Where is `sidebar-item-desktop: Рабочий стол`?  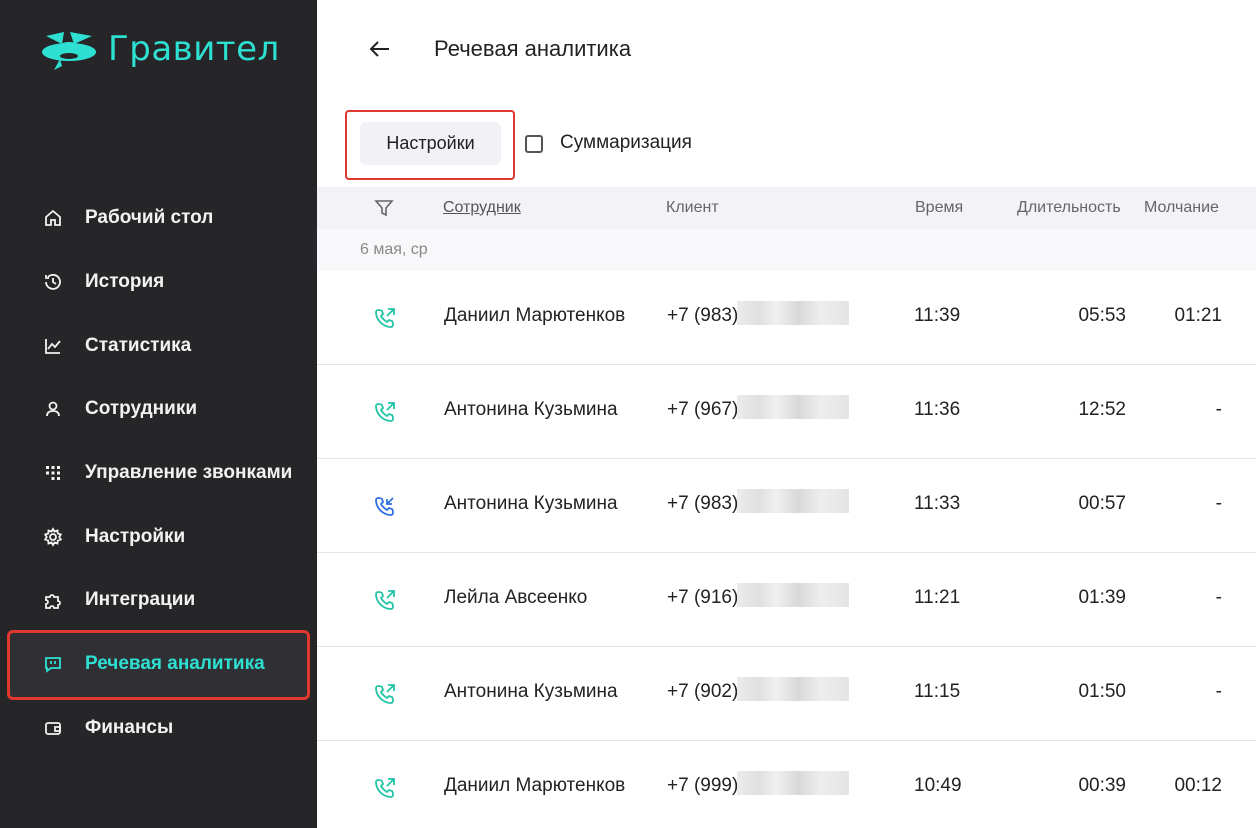
sidebar-item-desktop: Рабочий стол is located at coordinates (158, 218).